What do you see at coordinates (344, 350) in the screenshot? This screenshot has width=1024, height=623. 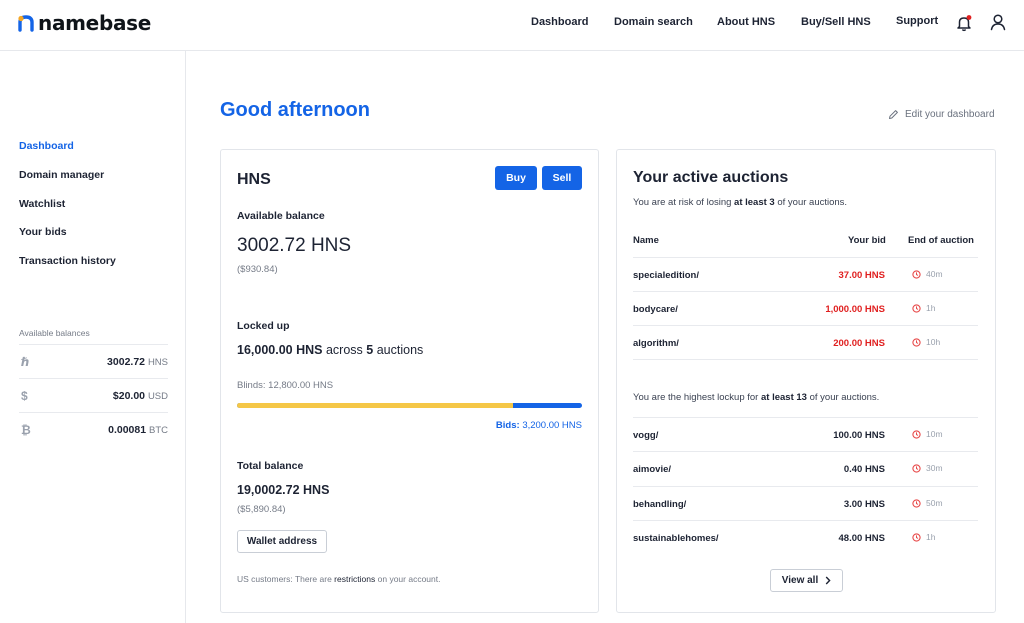 I see `locked-across: across` at bounding box center [344, 350].